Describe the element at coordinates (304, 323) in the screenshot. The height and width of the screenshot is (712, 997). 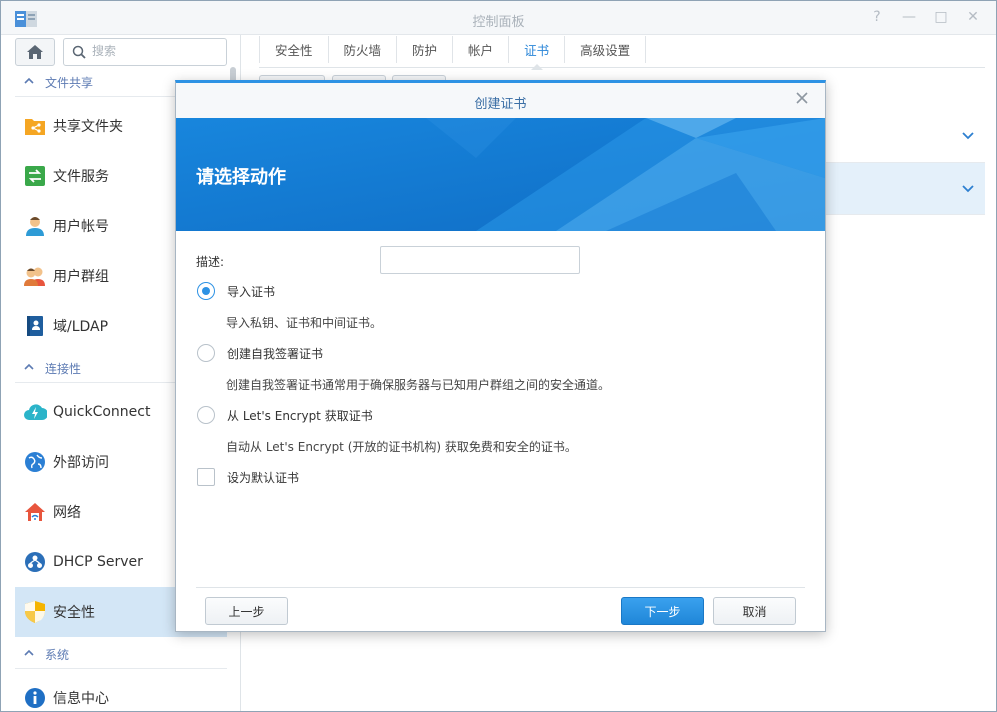
I see `option-description: 导入私钥、证书和中间证书。` at that location.